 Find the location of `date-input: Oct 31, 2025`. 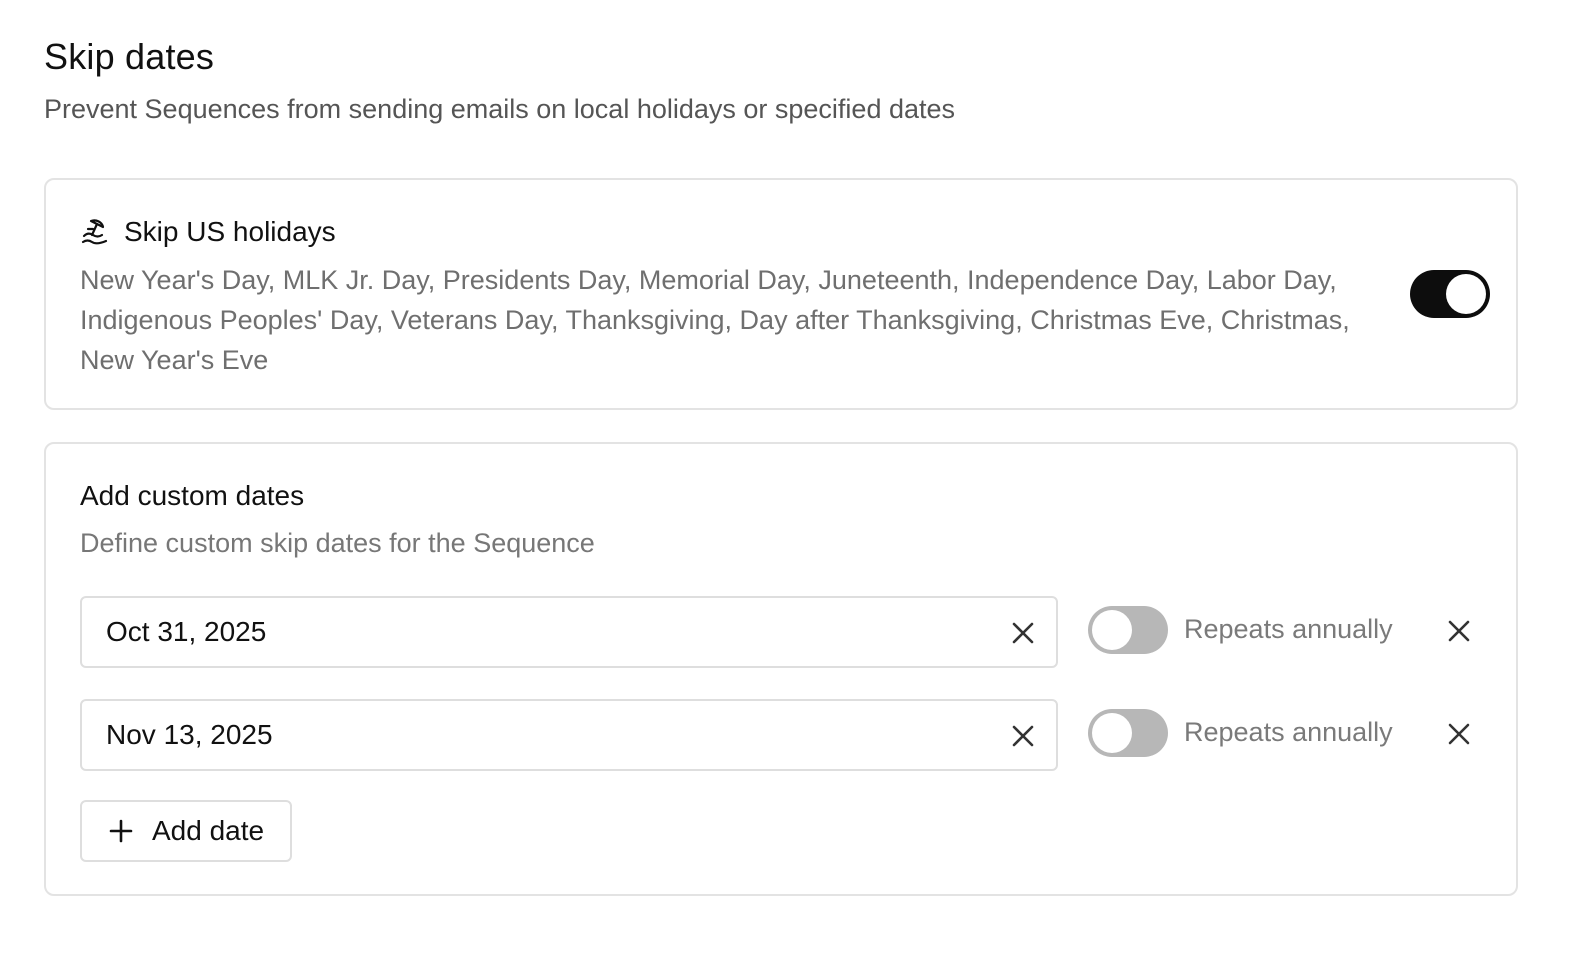

date-input: Oct 31, 2025 is located at coordinates (569, 632).